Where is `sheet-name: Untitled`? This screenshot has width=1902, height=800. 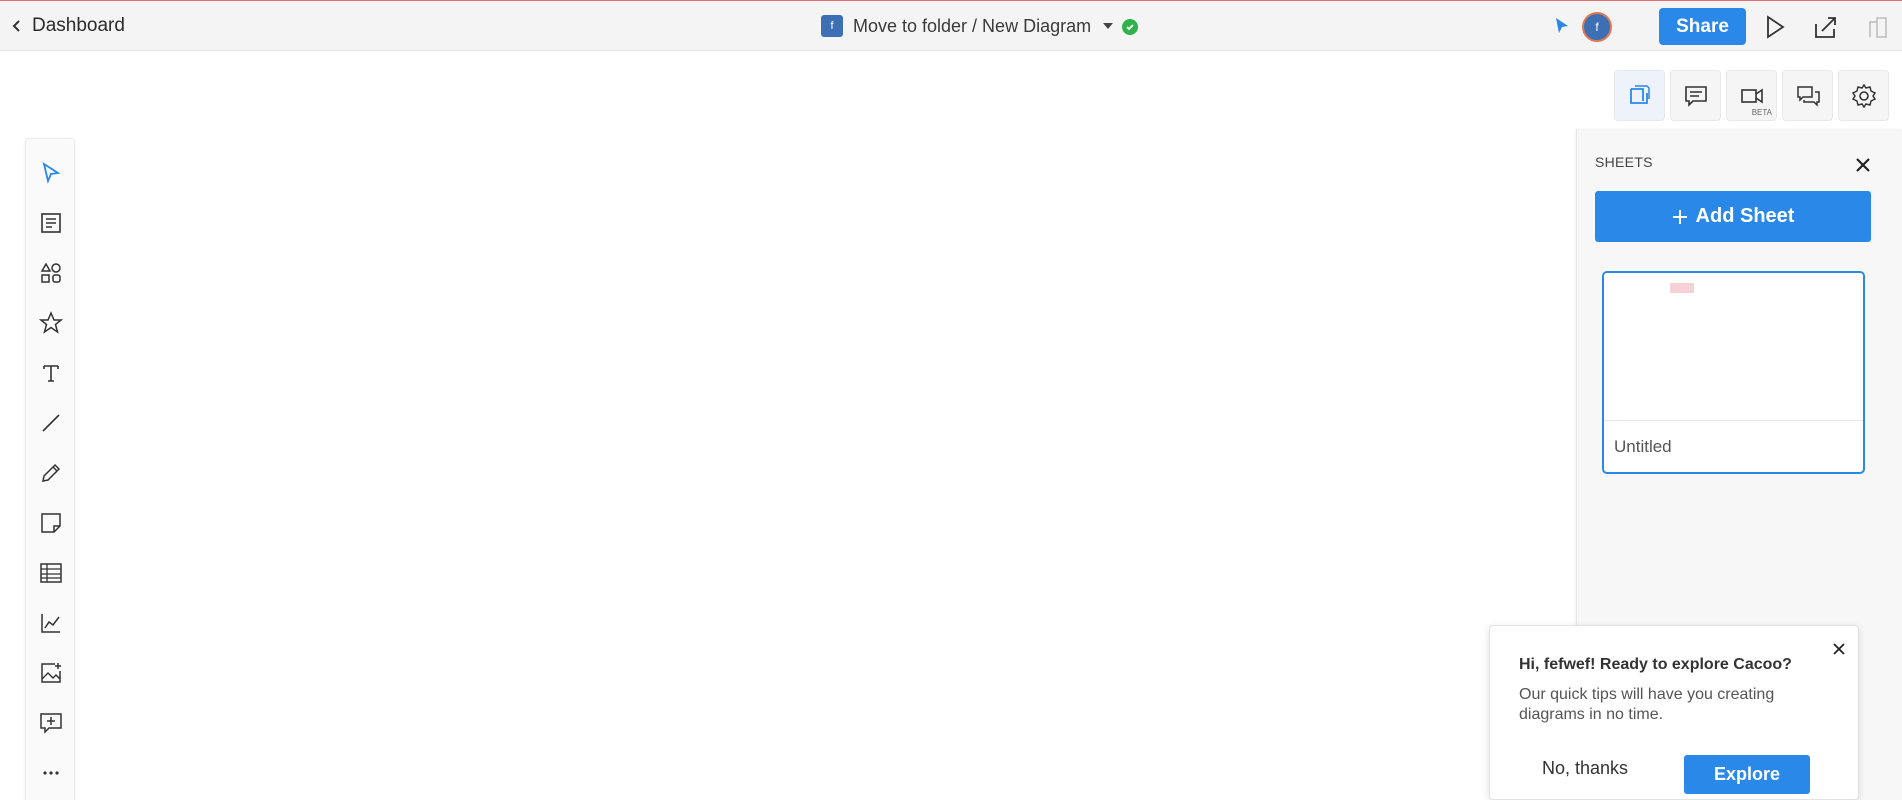 sheet-name: Untitled is located at coordinates (1643, 446).